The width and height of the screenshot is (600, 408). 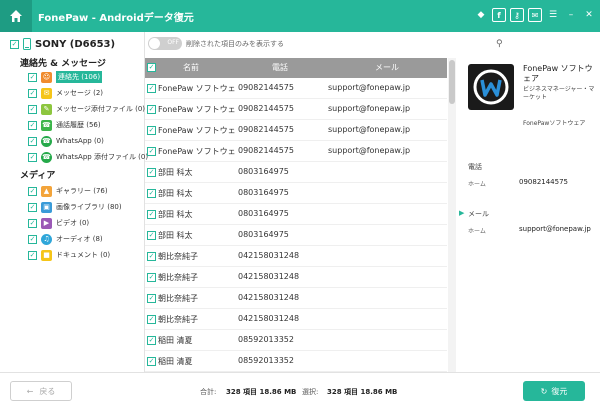 What do you see at coordinates (235, 44) in the screenshot?
I see `deleted-only-label: 削除された項目のみを表示する` at bounding box center [235, 44].